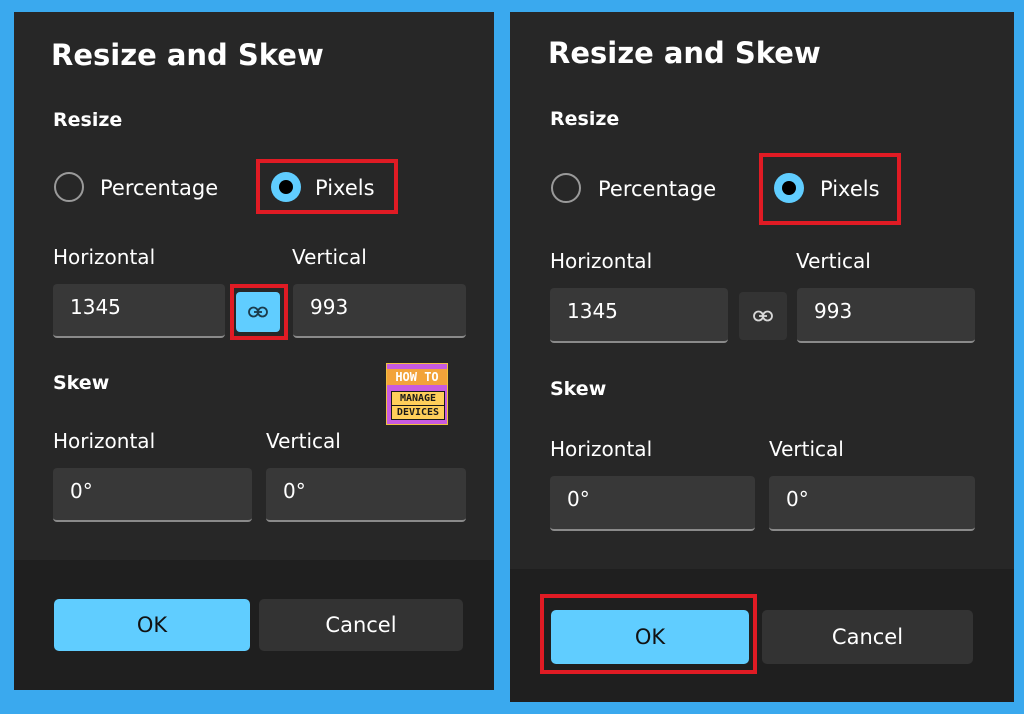 The image size is (1024, 714). I want to click on howto-manage-devices-logo: HOW TO MANAGE DEVICES, so click(417, 394).